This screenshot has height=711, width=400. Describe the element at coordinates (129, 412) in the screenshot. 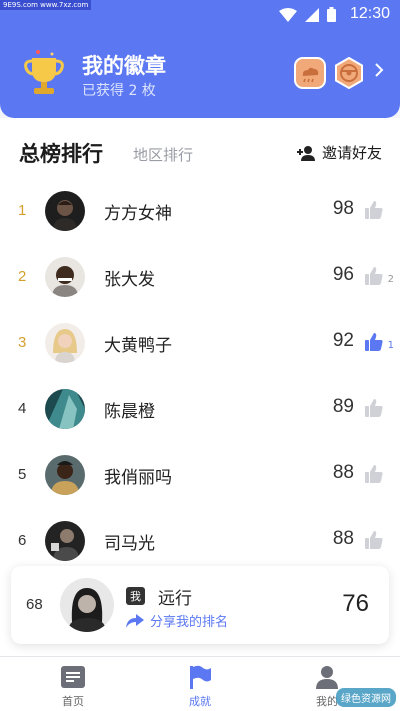

I see `player-name: 陈晨橙` at that location.